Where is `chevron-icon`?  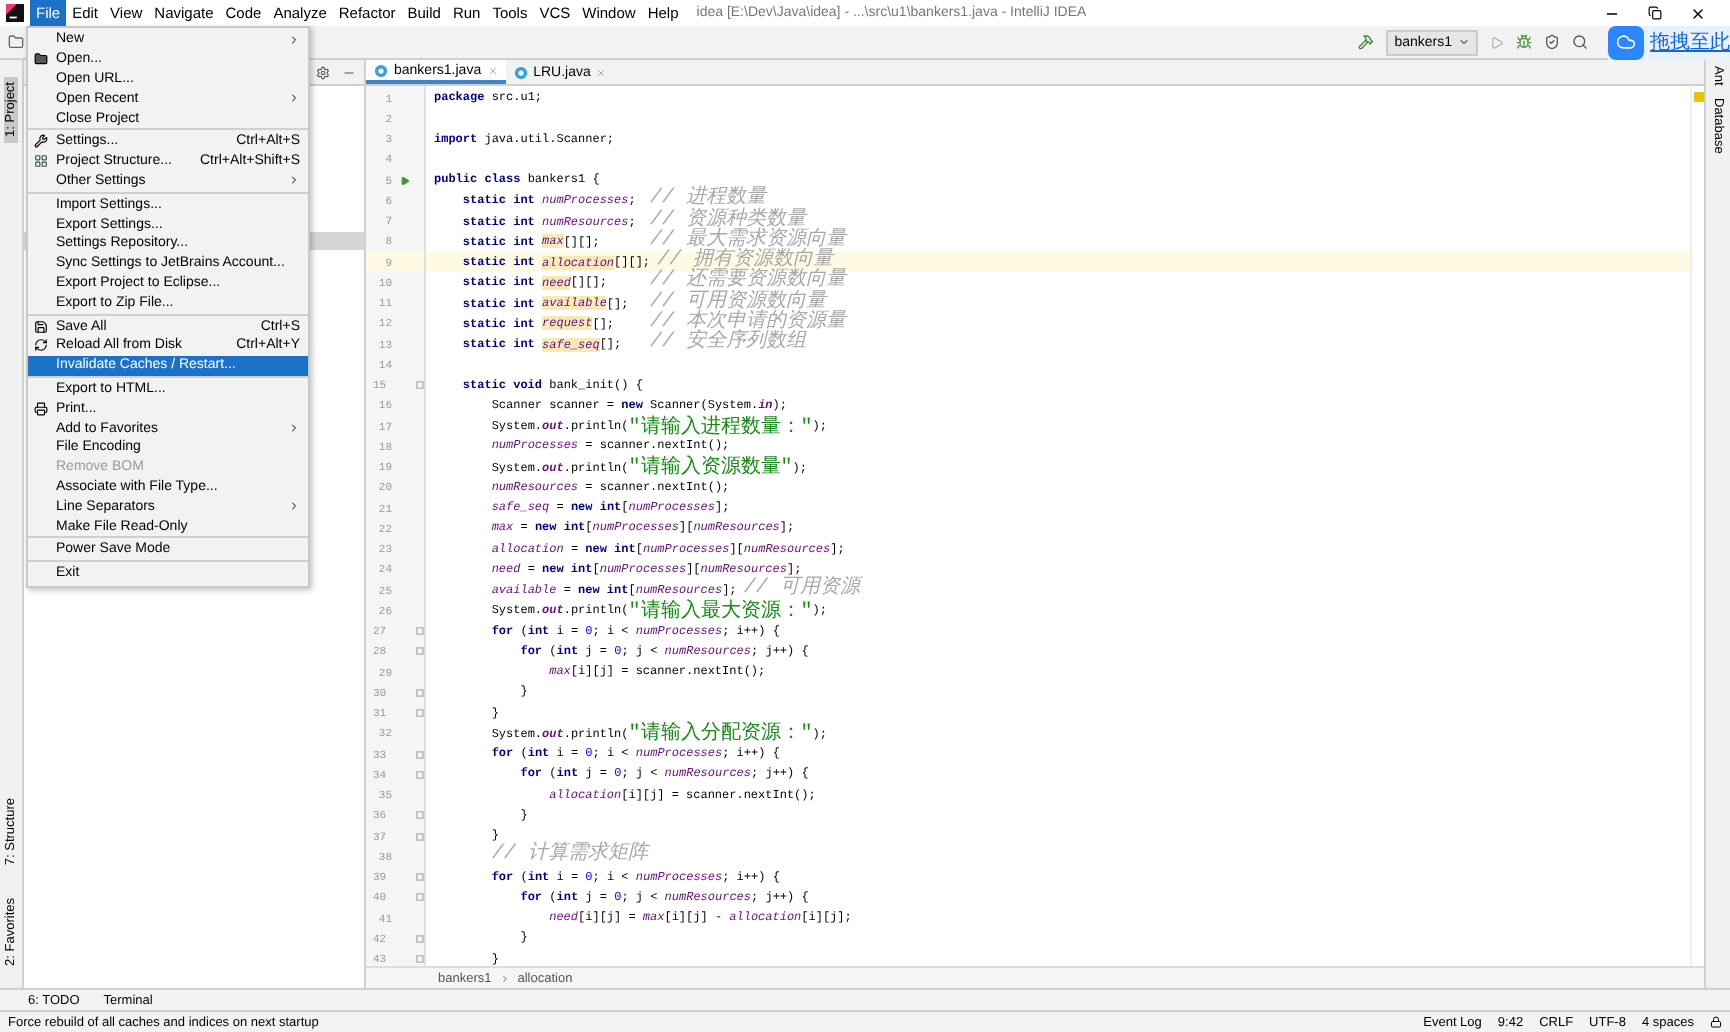 chevron-icon is located at coordinates (504, 978).